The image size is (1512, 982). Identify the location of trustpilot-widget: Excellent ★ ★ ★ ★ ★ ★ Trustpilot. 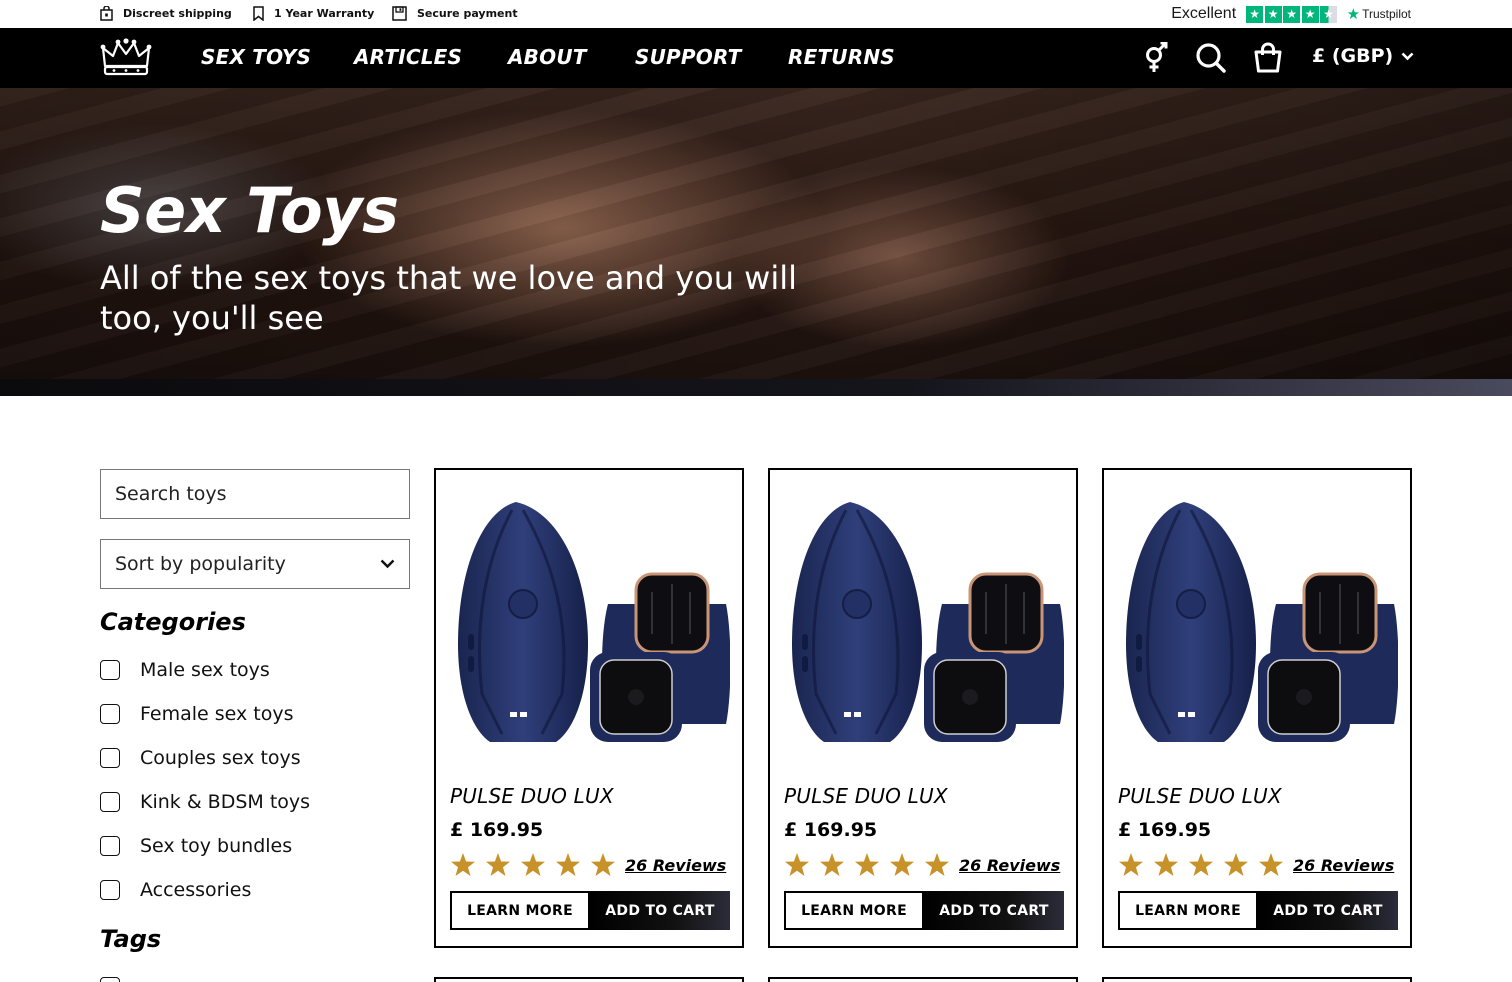
(1291, 14).